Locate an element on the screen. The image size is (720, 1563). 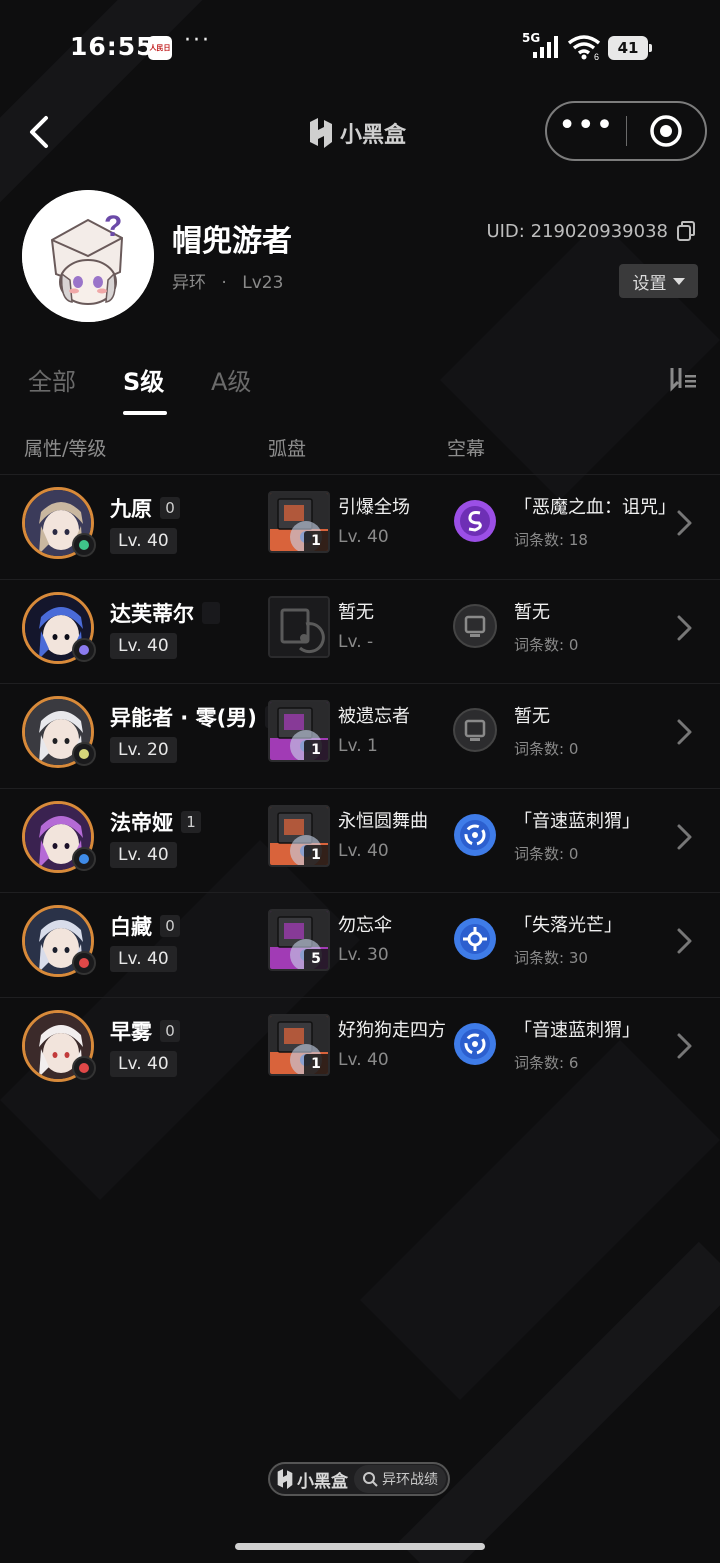
battery-level: 41 is located at coordinates (628, 48).